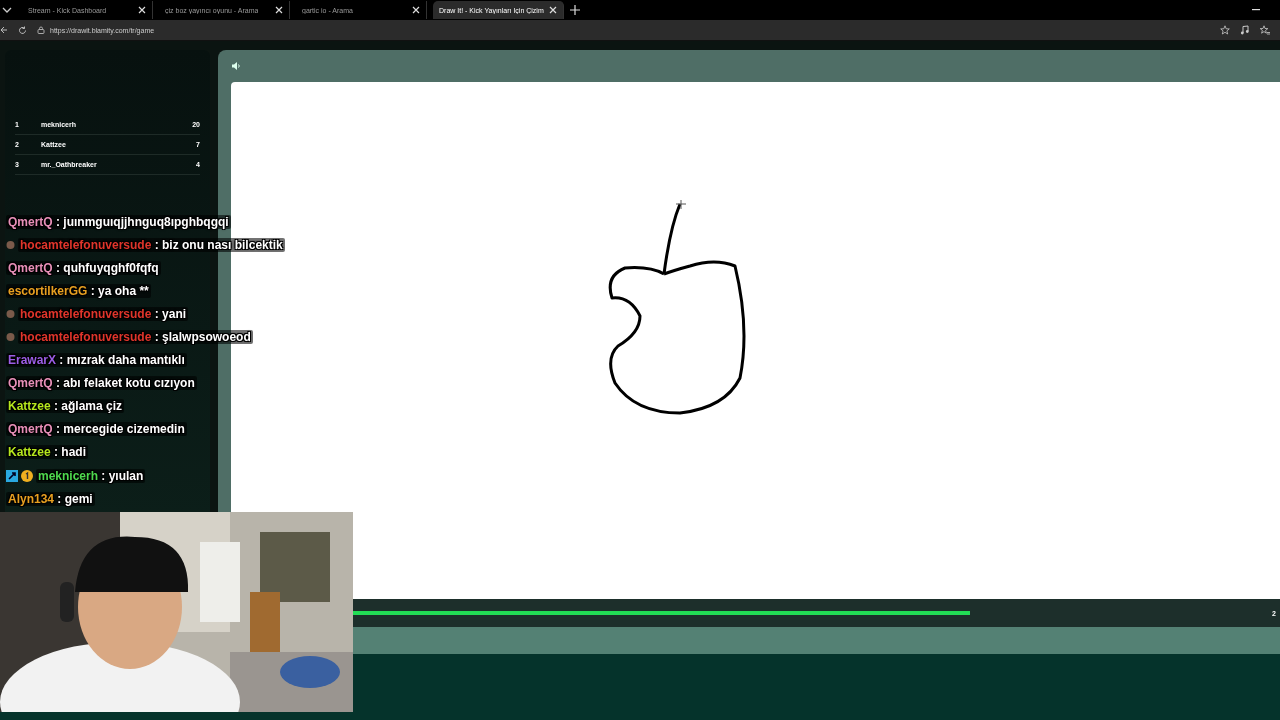 This screenshot has width=1280, height=720. What do you see at coordinates (575, 10) in the screenshot?
I see `plus-icon` at bounding box center [575, 10].